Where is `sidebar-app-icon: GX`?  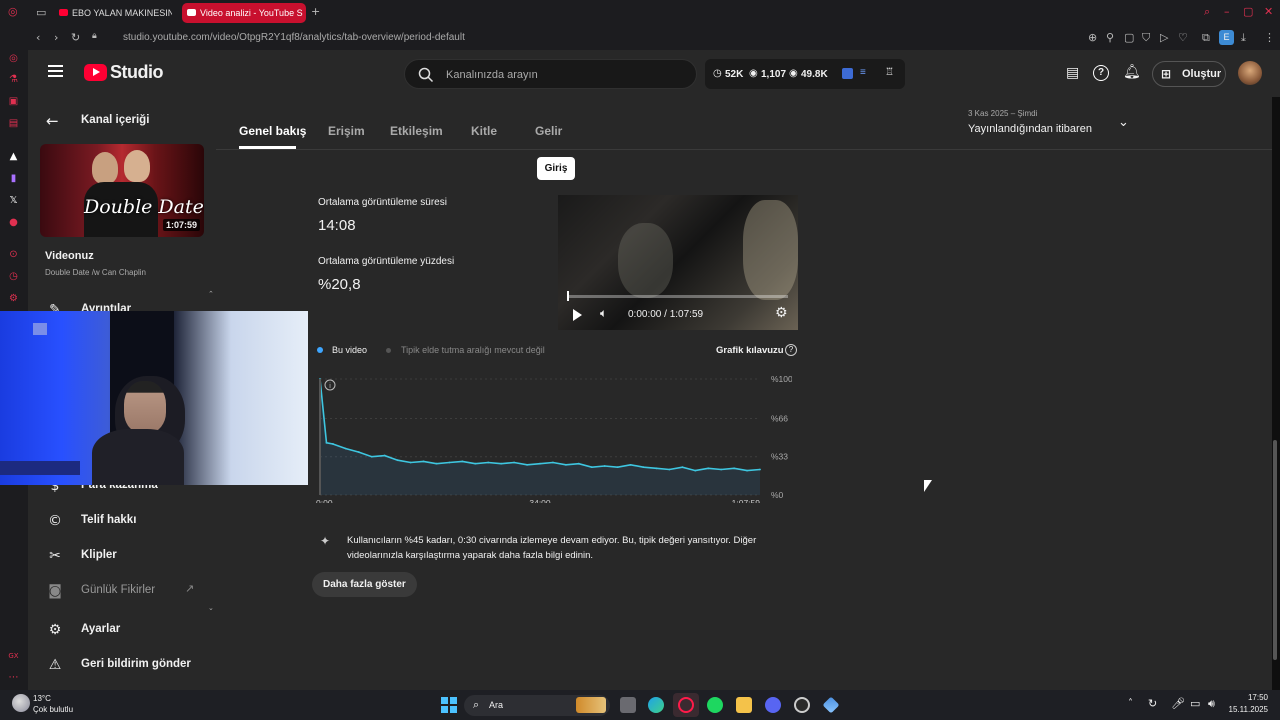
sidebar-app-icon: GX is located at coordinates (13, 656).